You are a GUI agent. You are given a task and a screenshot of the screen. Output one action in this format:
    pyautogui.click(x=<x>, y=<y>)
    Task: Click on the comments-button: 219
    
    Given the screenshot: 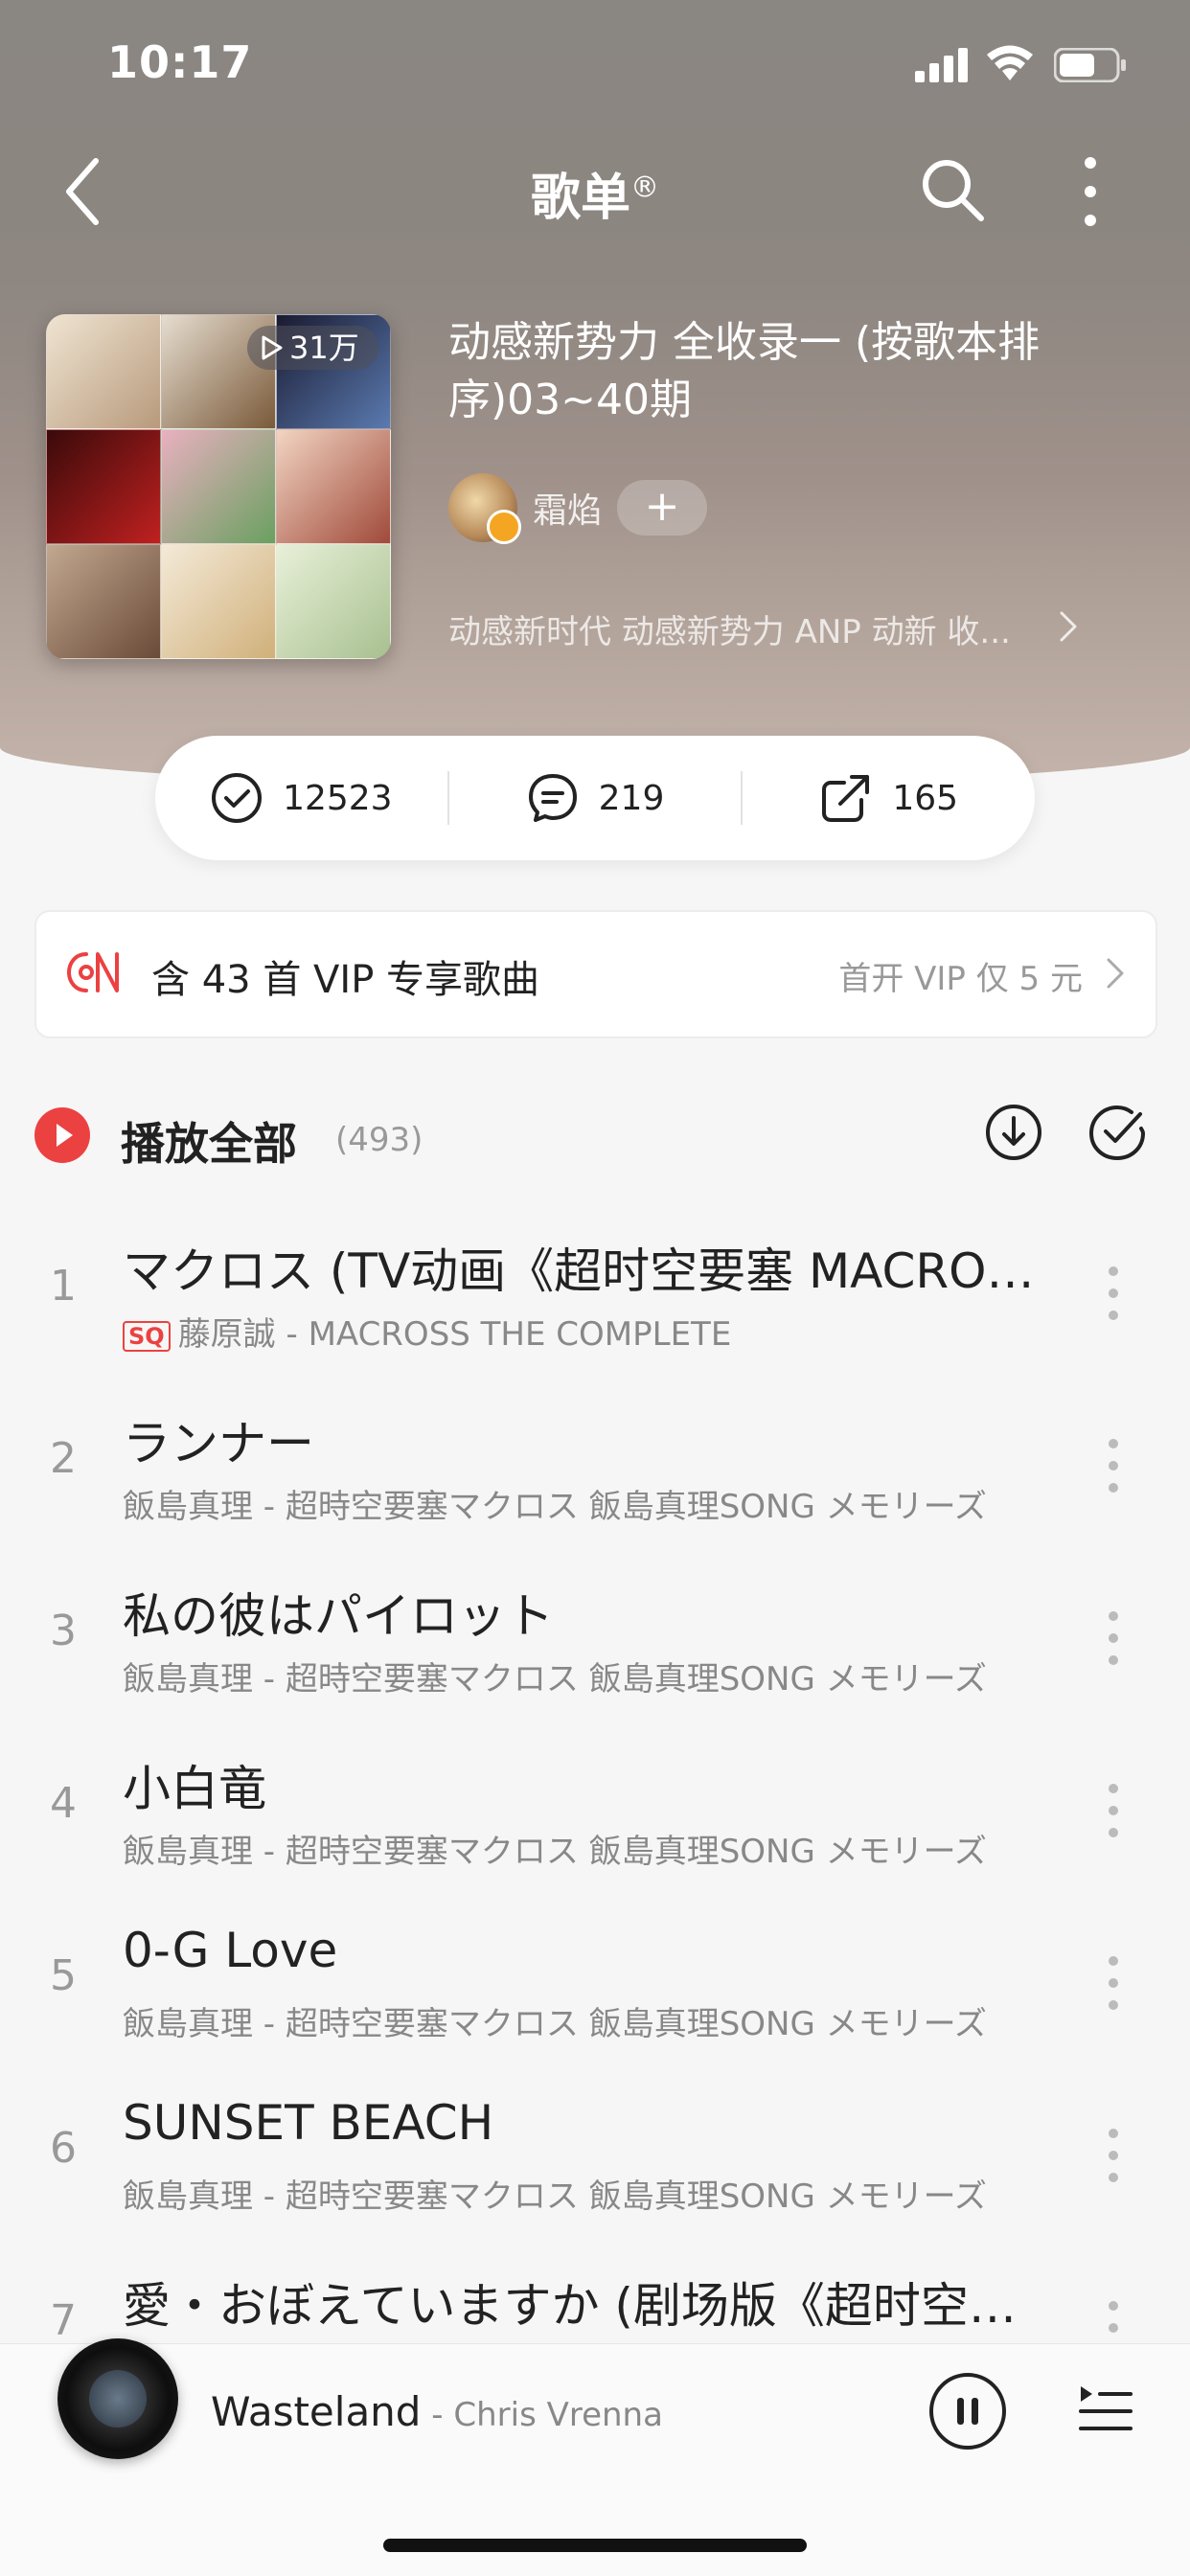 What is the action you would take?
    pyautogui.click(x=595, y=798)
    